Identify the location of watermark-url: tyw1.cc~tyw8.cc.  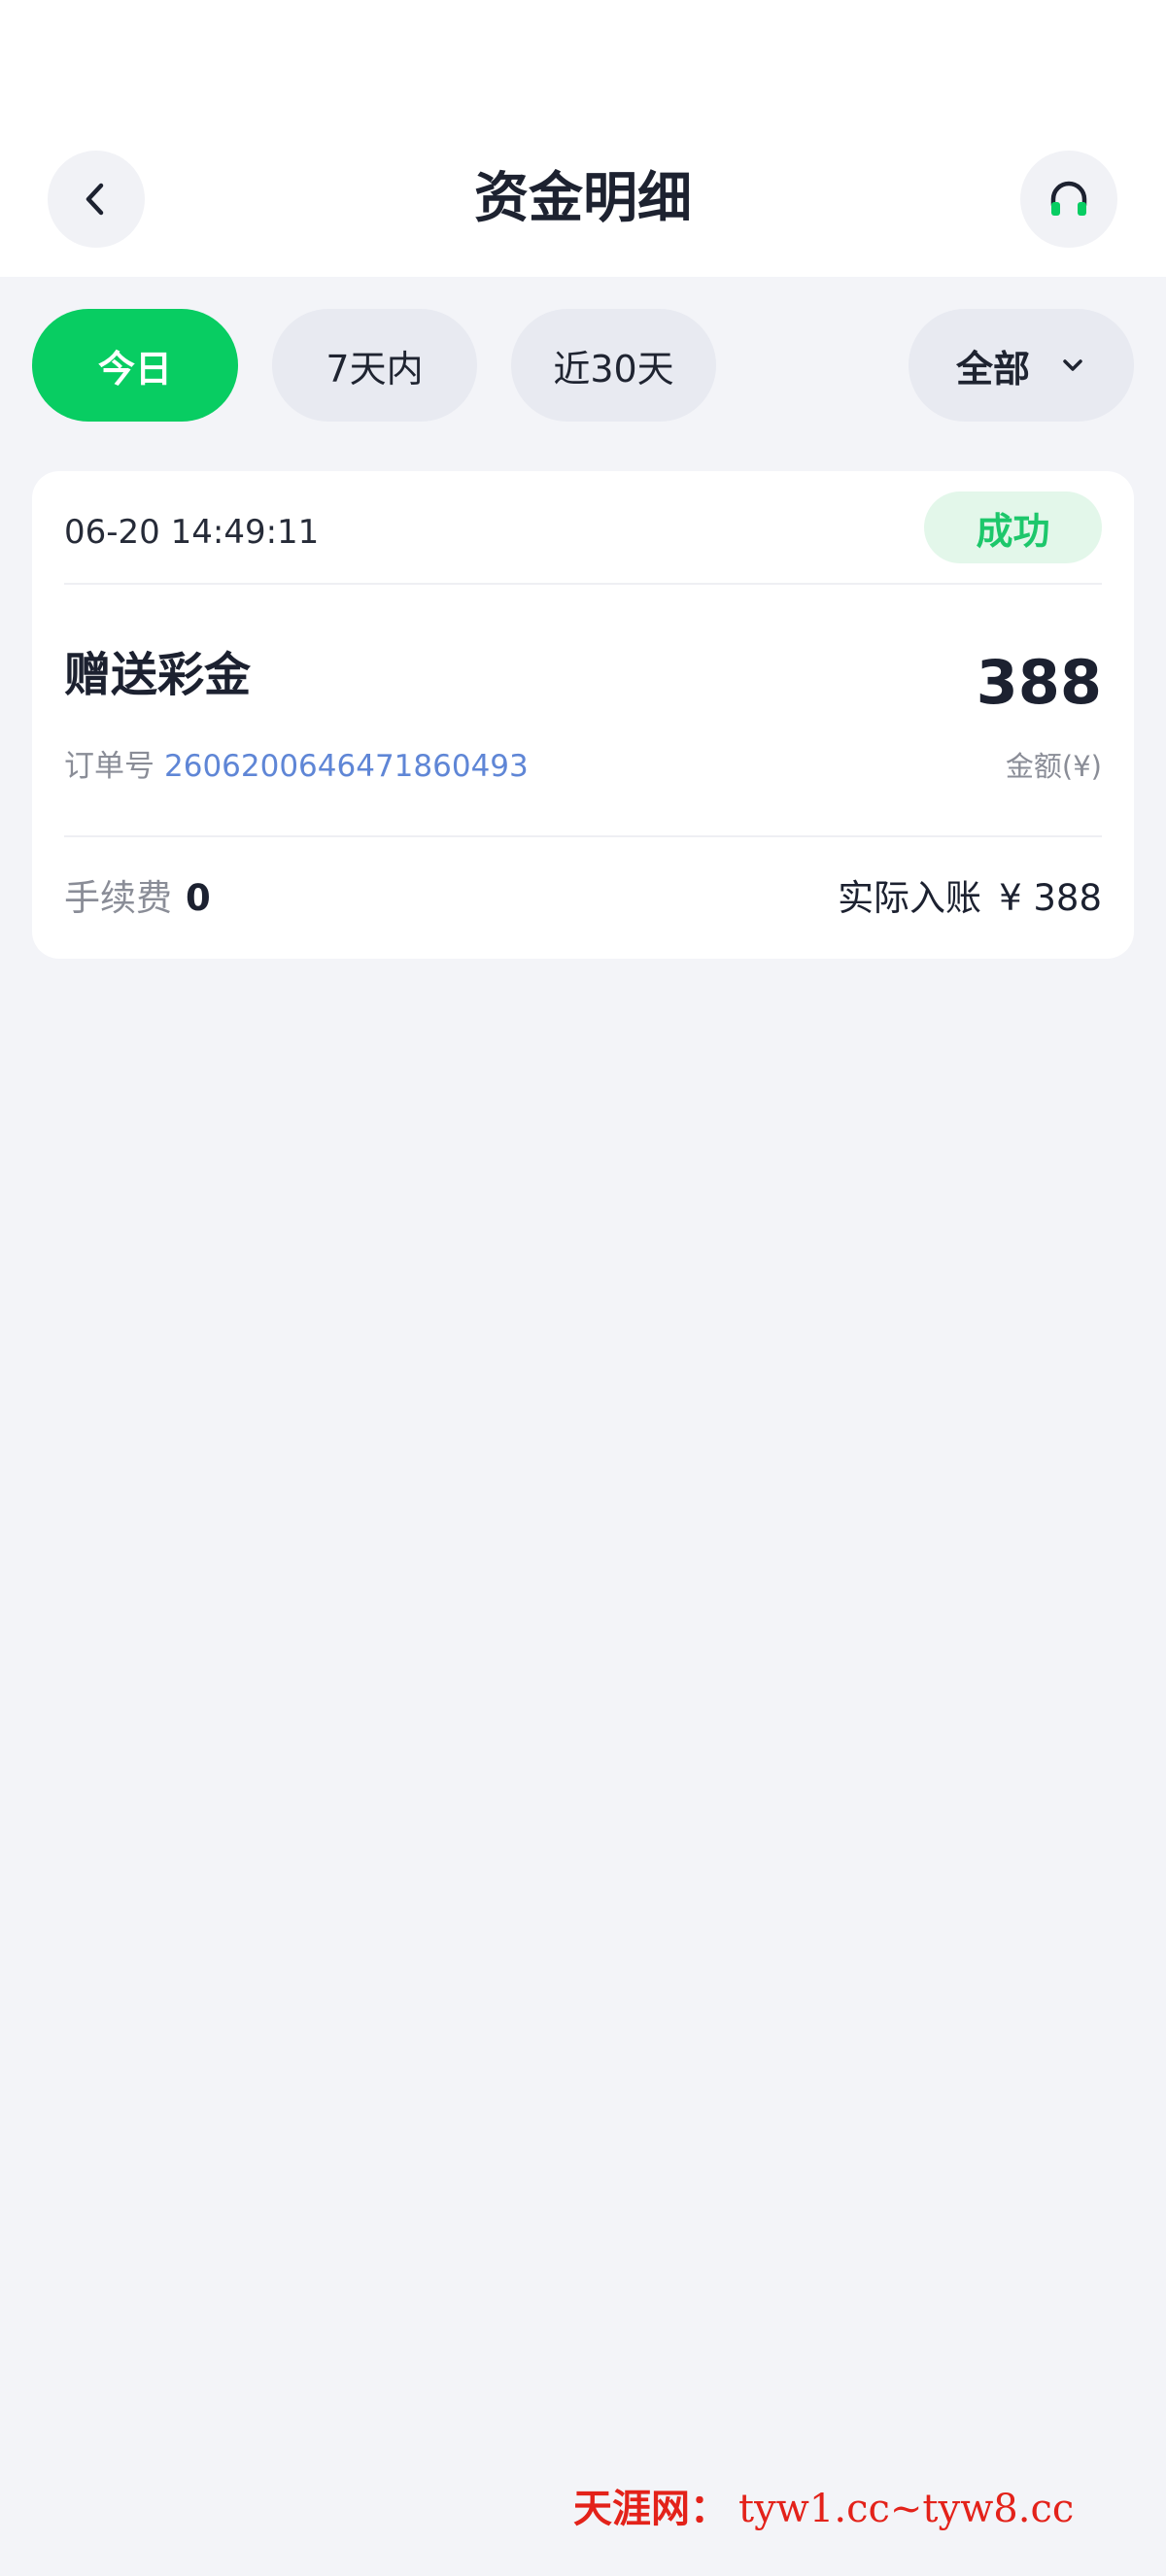
(906, 2509).